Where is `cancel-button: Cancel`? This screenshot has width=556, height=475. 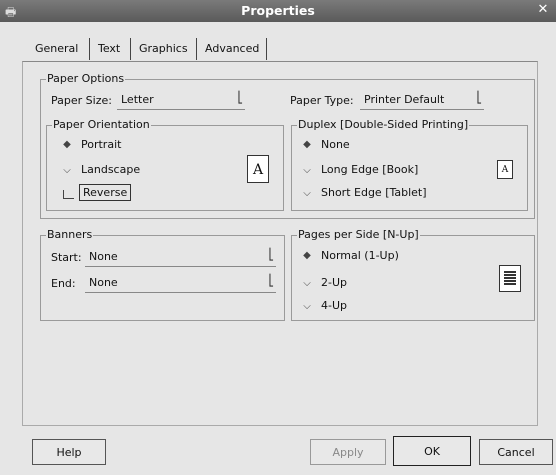
cancel-button: Cancel is located at coordinates (516, 452).